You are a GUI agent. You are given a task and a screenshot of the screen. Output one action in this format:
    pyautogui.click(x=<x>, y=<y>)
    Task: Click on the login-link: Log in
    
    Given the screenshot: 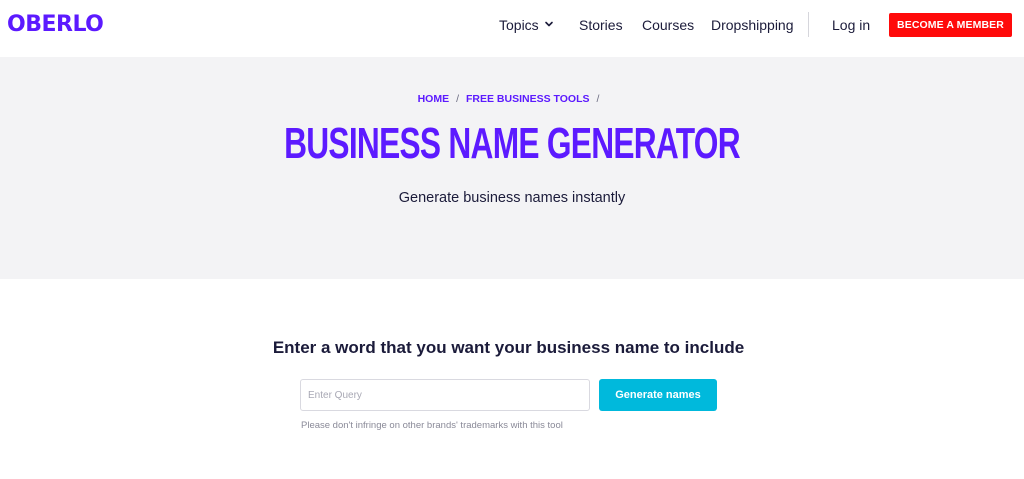 What is the action you would take?
    pyautogui.click(x=851, y=25)
    